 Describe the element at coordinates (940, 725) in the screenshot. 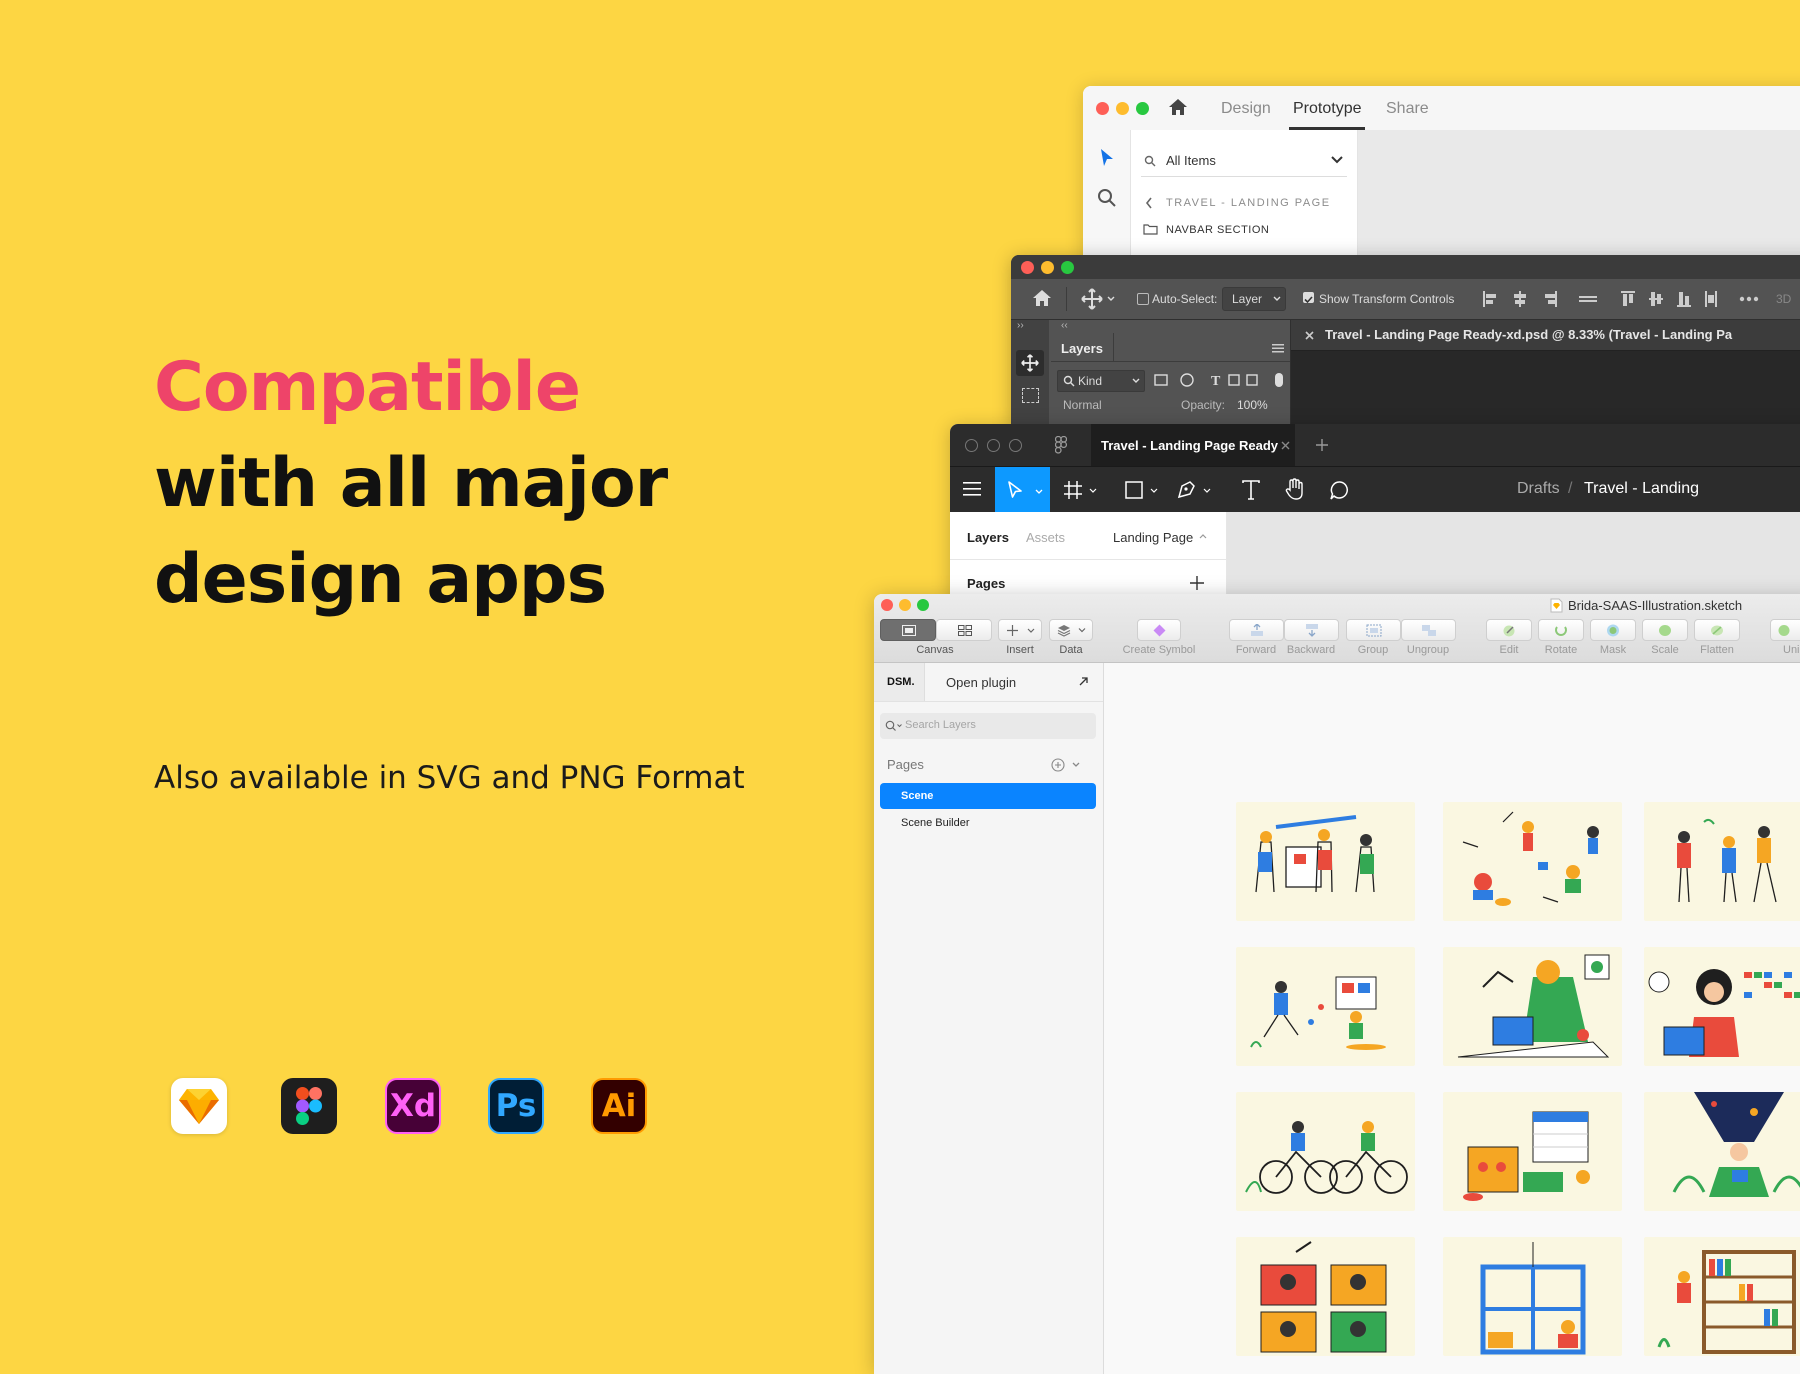

I see `search-placeholder: Search Layers` at that location.